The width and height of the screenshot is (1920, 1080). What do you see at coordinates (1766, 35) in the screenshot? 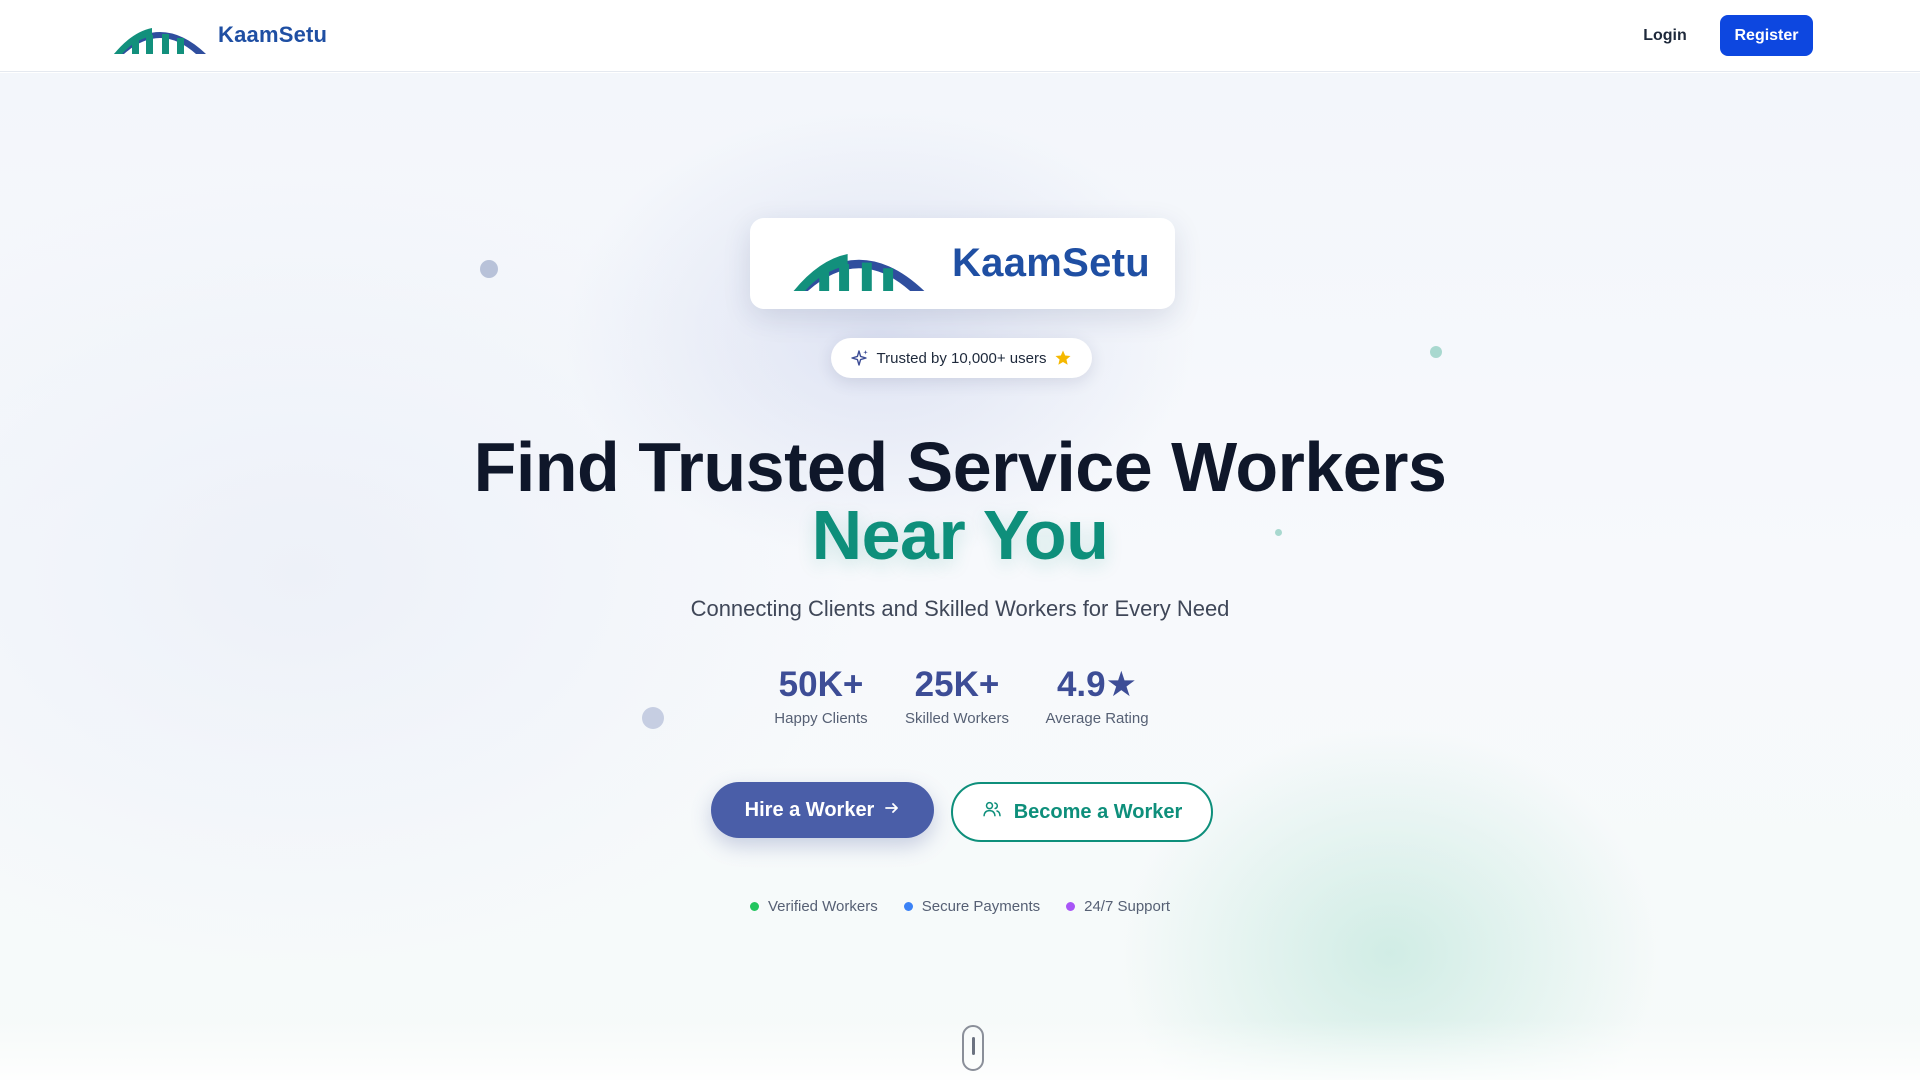
I see `register-button: Register` at bounding box center [1766, 35].